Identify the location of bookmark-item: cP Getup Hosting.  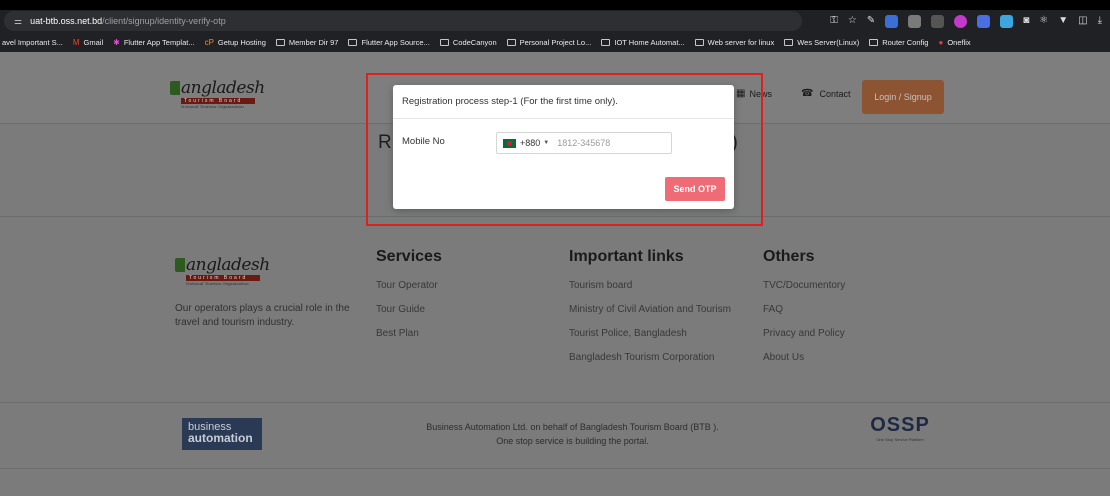
(235, 42).